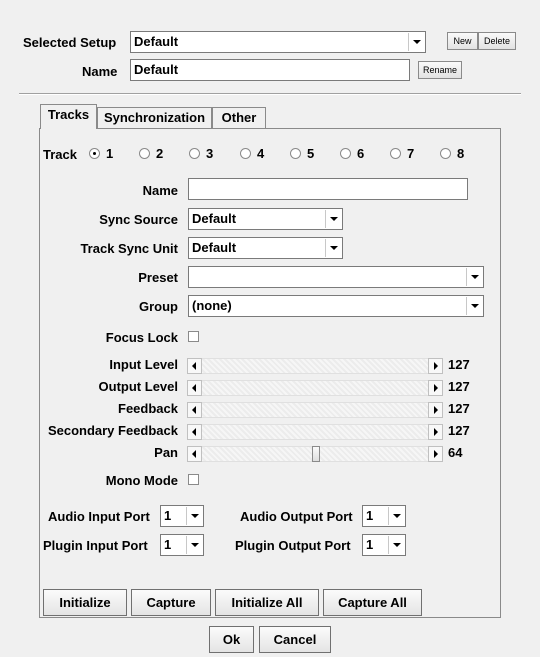 This screenshot has width=540, height=657. I want to click on setup-name-input: Default, so click(270, 70).